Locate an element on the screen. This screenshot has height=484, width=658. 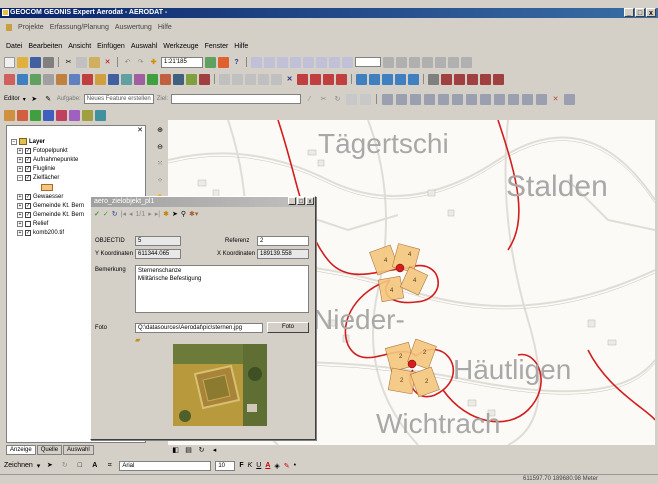
toc-layer: + Relief is located at coordinates (32, 224).